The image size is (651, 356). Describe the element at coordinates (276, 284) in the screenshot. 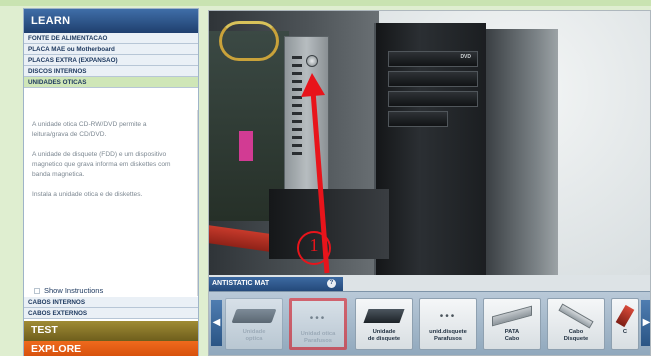

I see `antistatic-mat-label: ANTISTATIC MAT` at that location.